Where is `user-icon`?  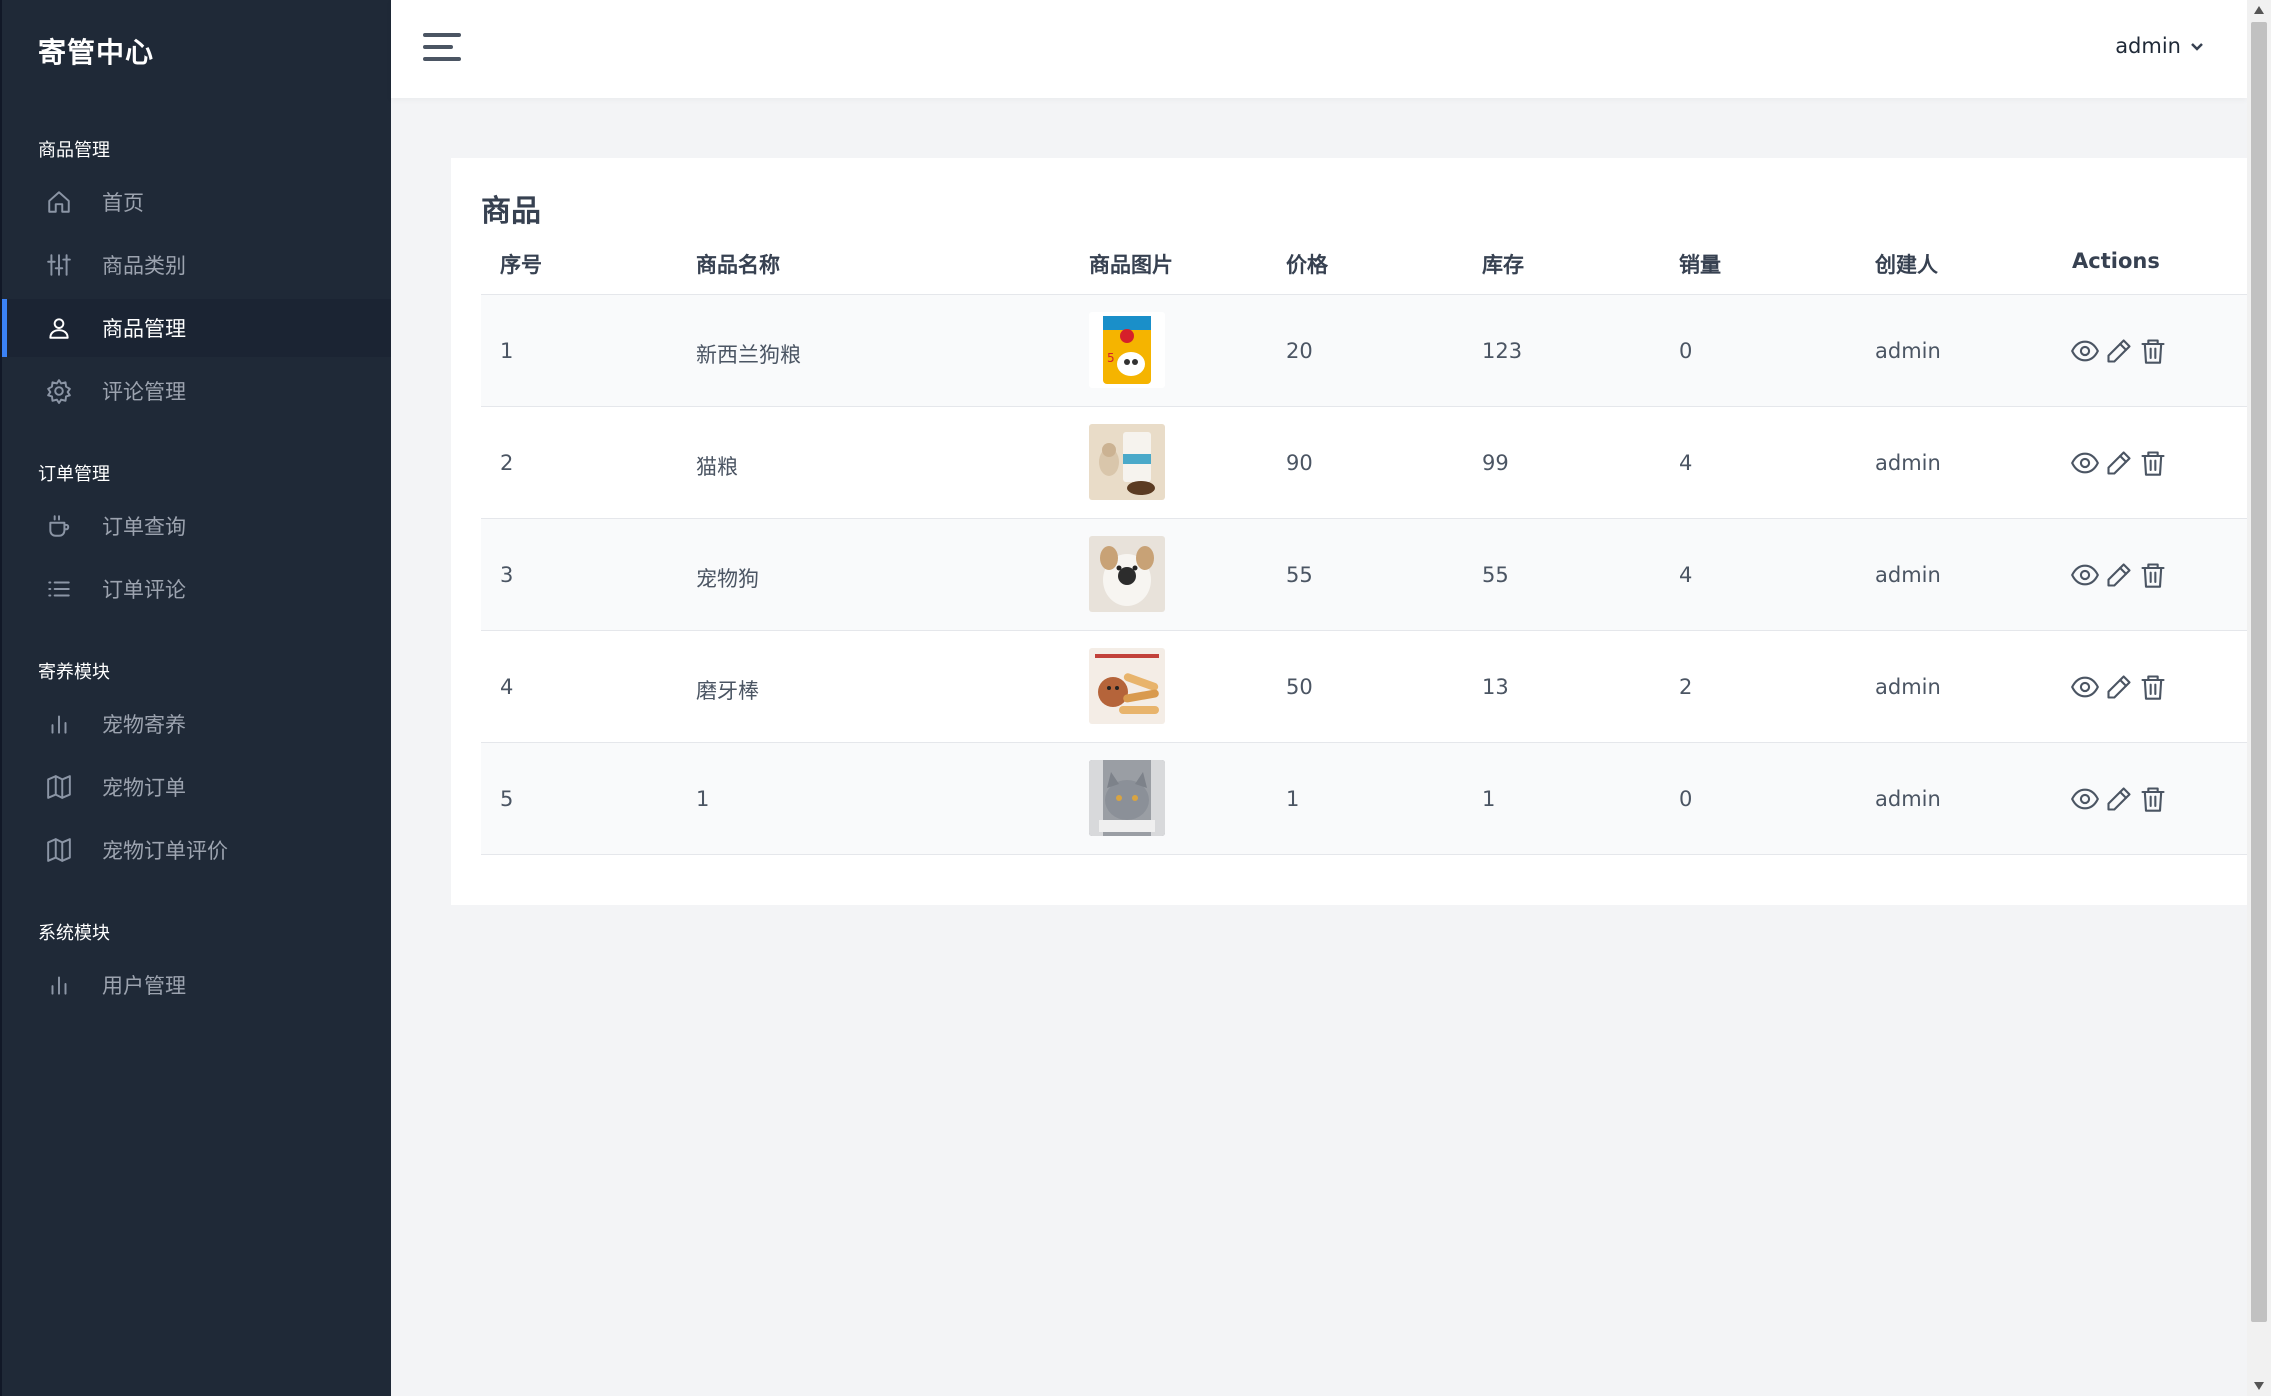
user-icon is located at coordinates (59, 328).